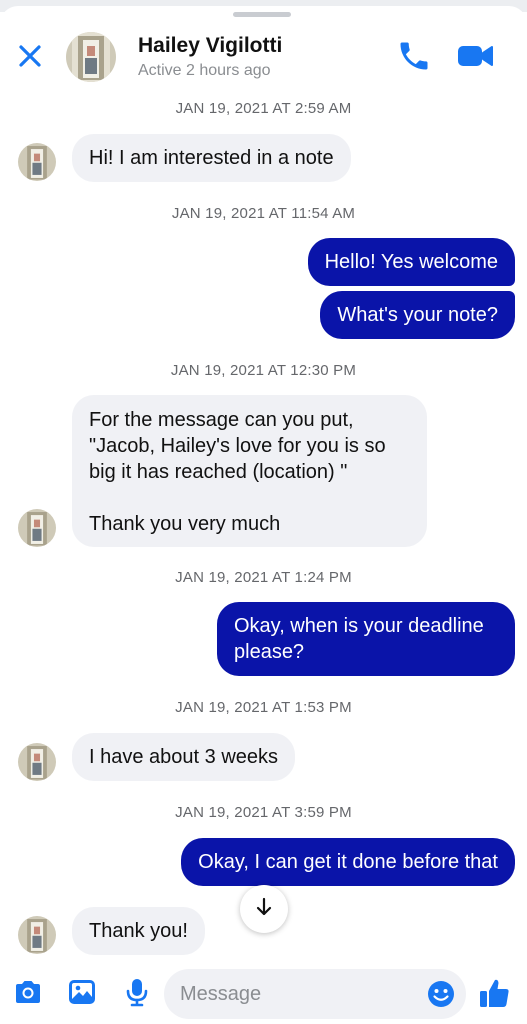 The width and height of the screenshot is (527, 1024). Describe the element at coordinates (269, 652) in the screenshot. I see `message-line: please?` at that location.